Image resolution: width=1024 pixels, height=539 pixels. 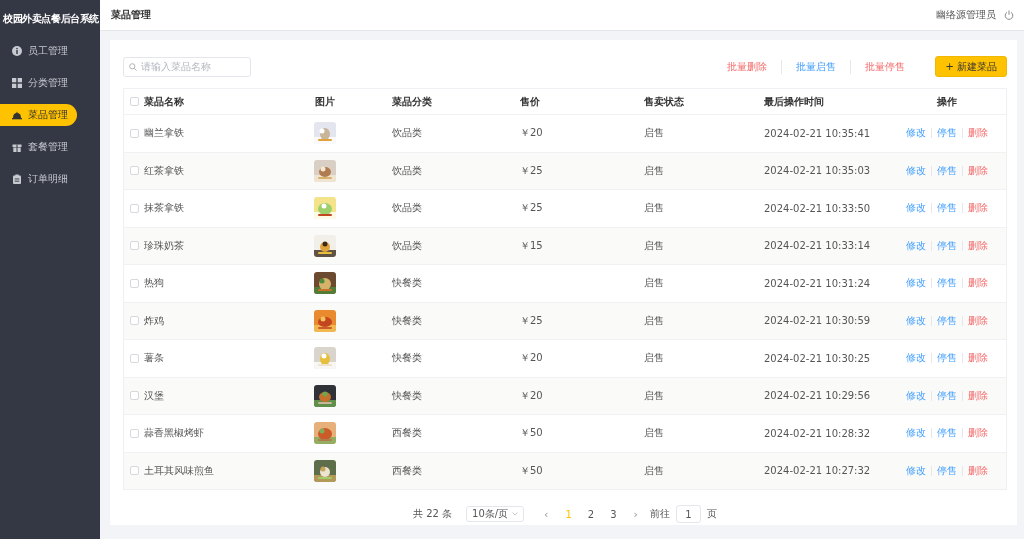 What do you see at coordinates (51, 19) in the screenshot?
I see `app-title: 校园外卖点餐后台系统` at bounding box center [51, 19].